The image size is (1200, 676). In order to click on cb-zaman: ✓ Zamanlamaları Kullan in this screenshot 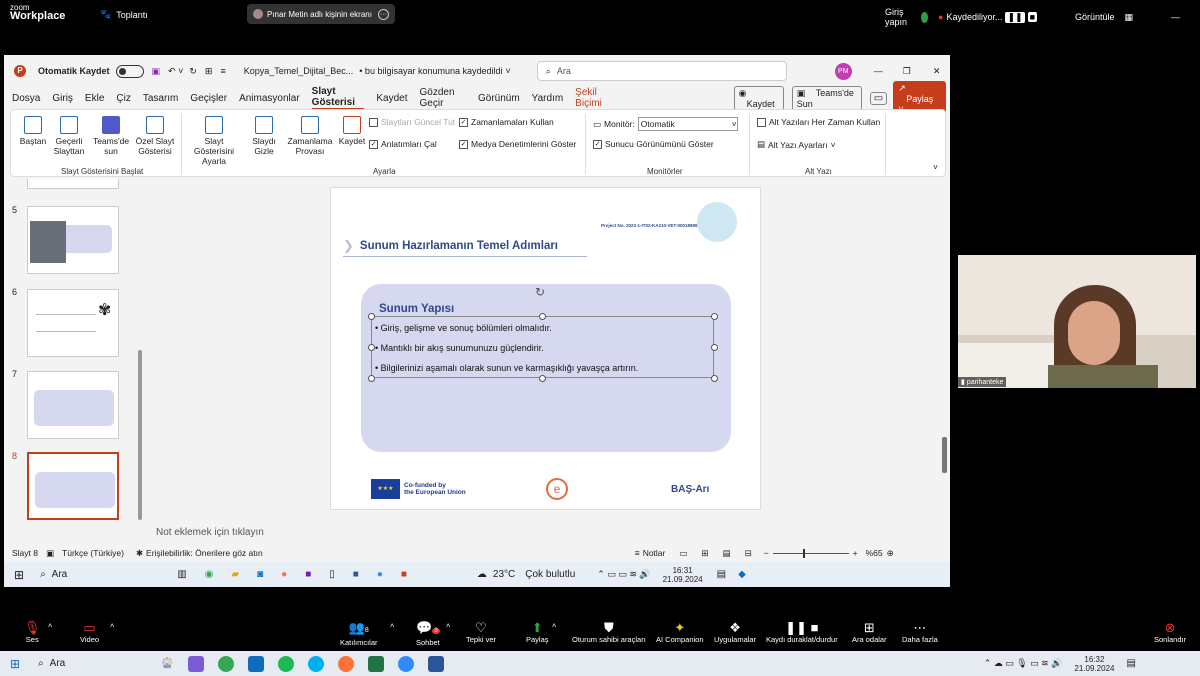, I will do `click(506, 122)`.